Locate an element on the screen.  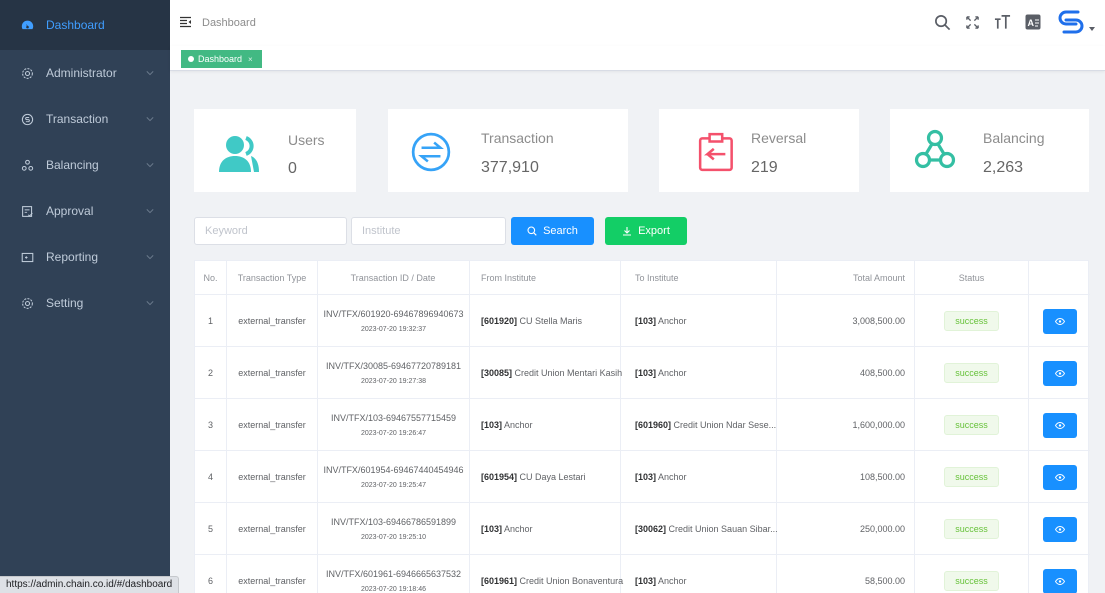
users-icon is located at coordinates (239, 154).